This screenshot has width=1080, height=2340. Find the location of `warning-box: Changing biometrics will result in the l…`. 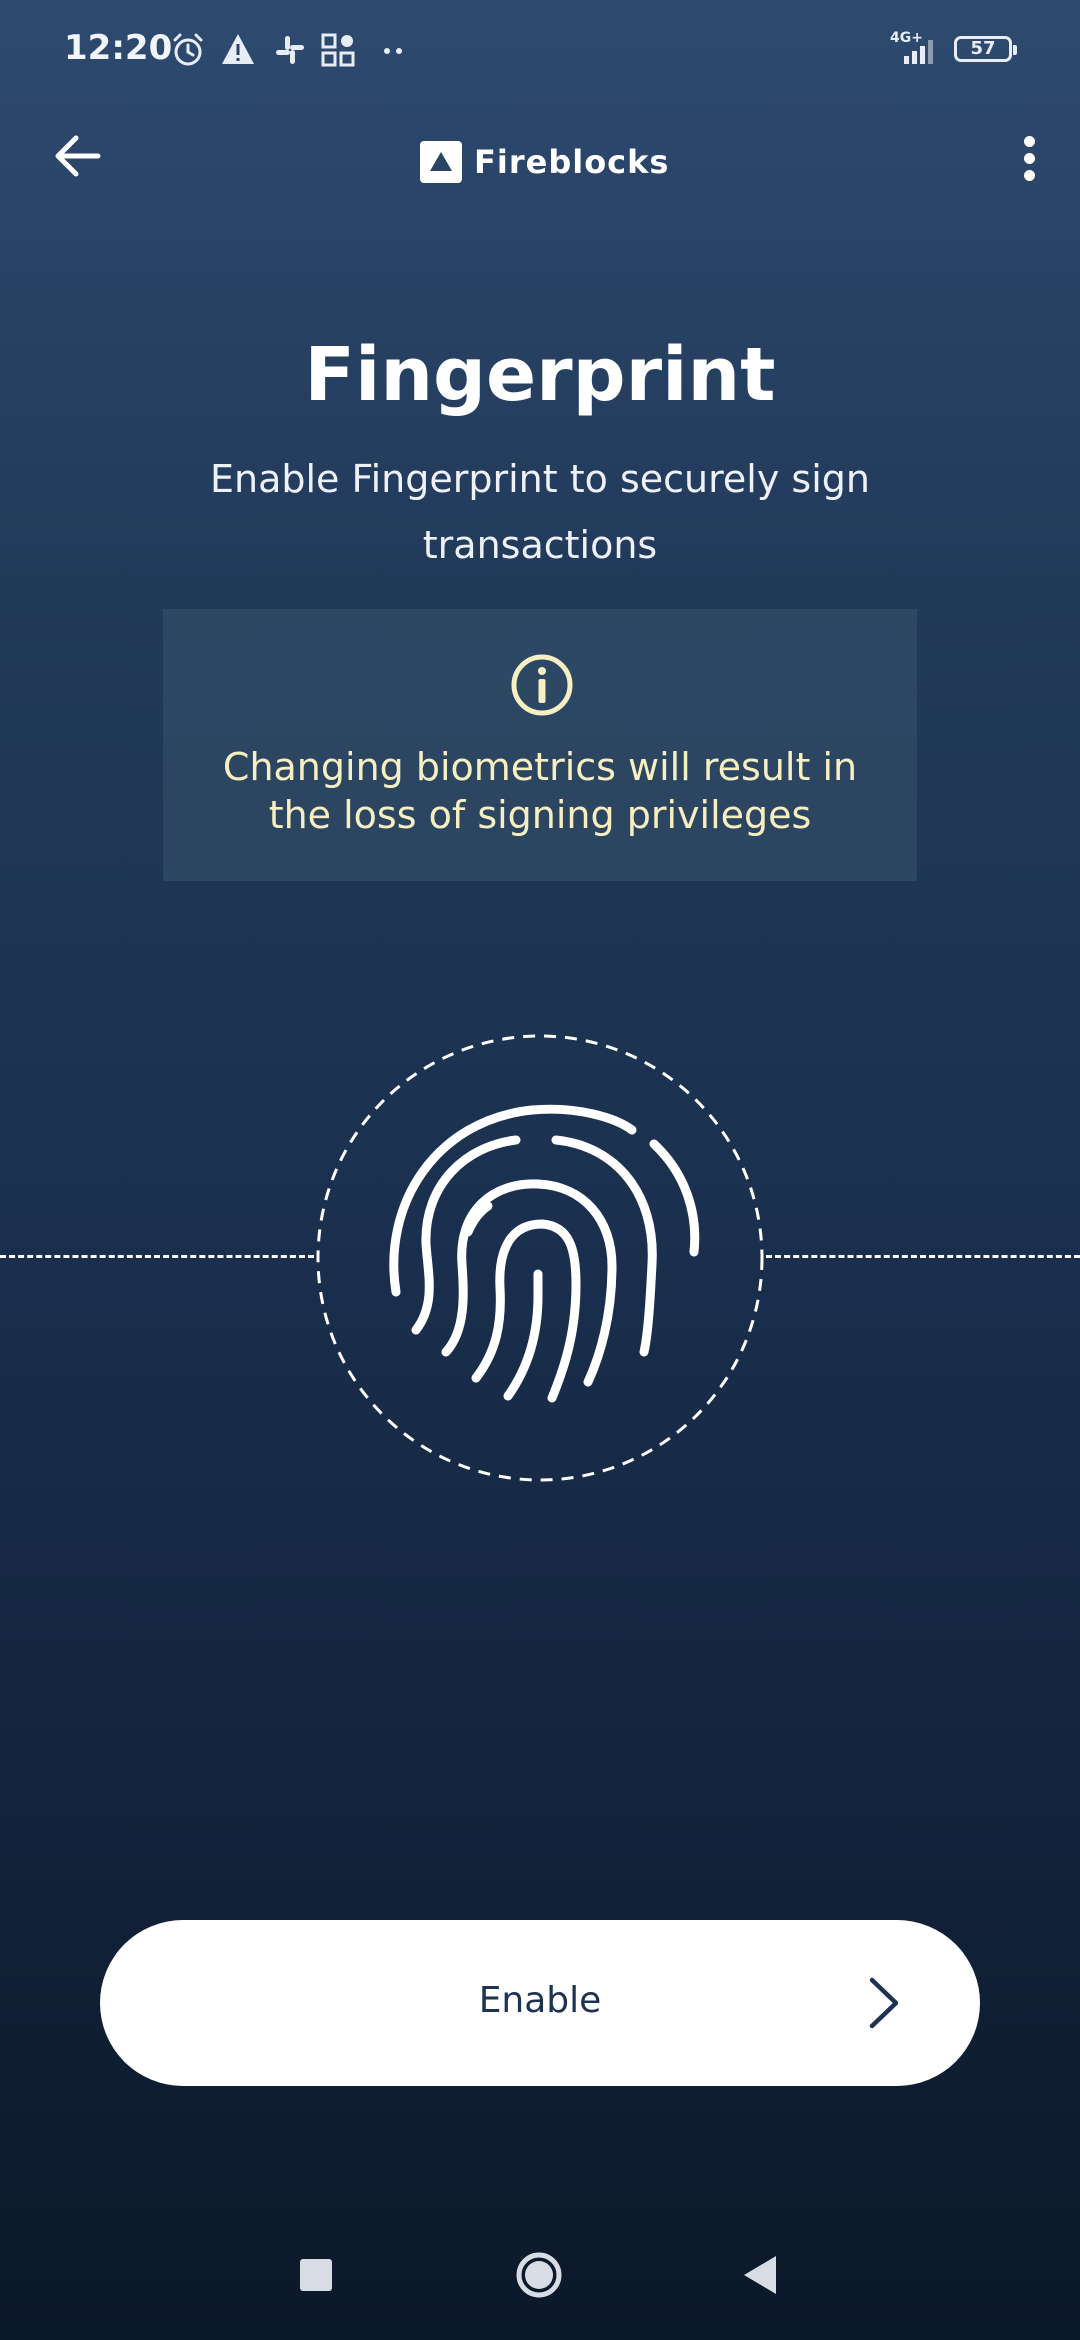

warning-box: Changing biometrics will result in the l… is located at coordinates (540, 745).